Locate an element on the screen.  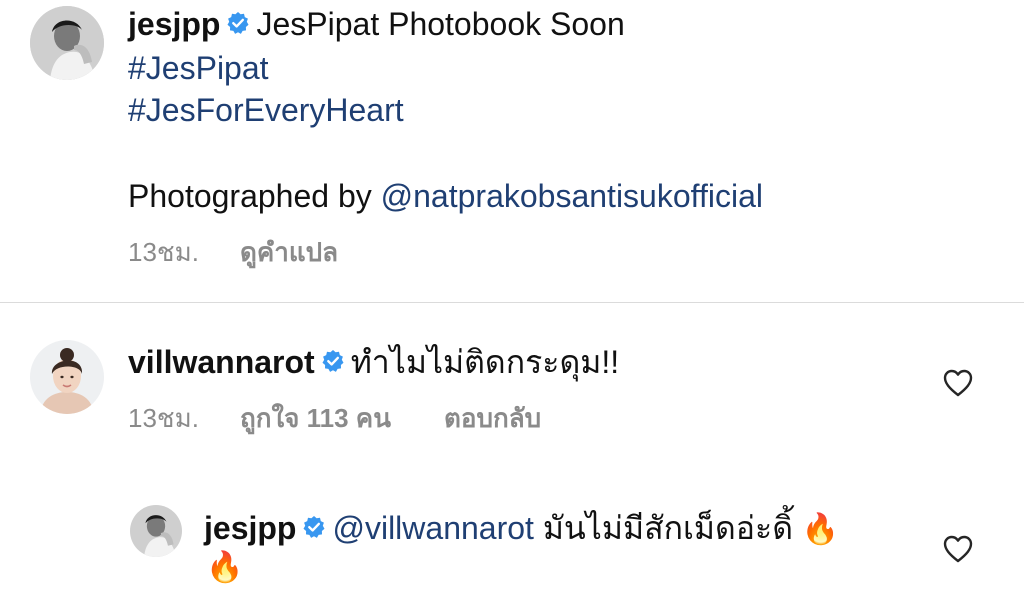
commenter-avatar is located at coordinates (67, 377).